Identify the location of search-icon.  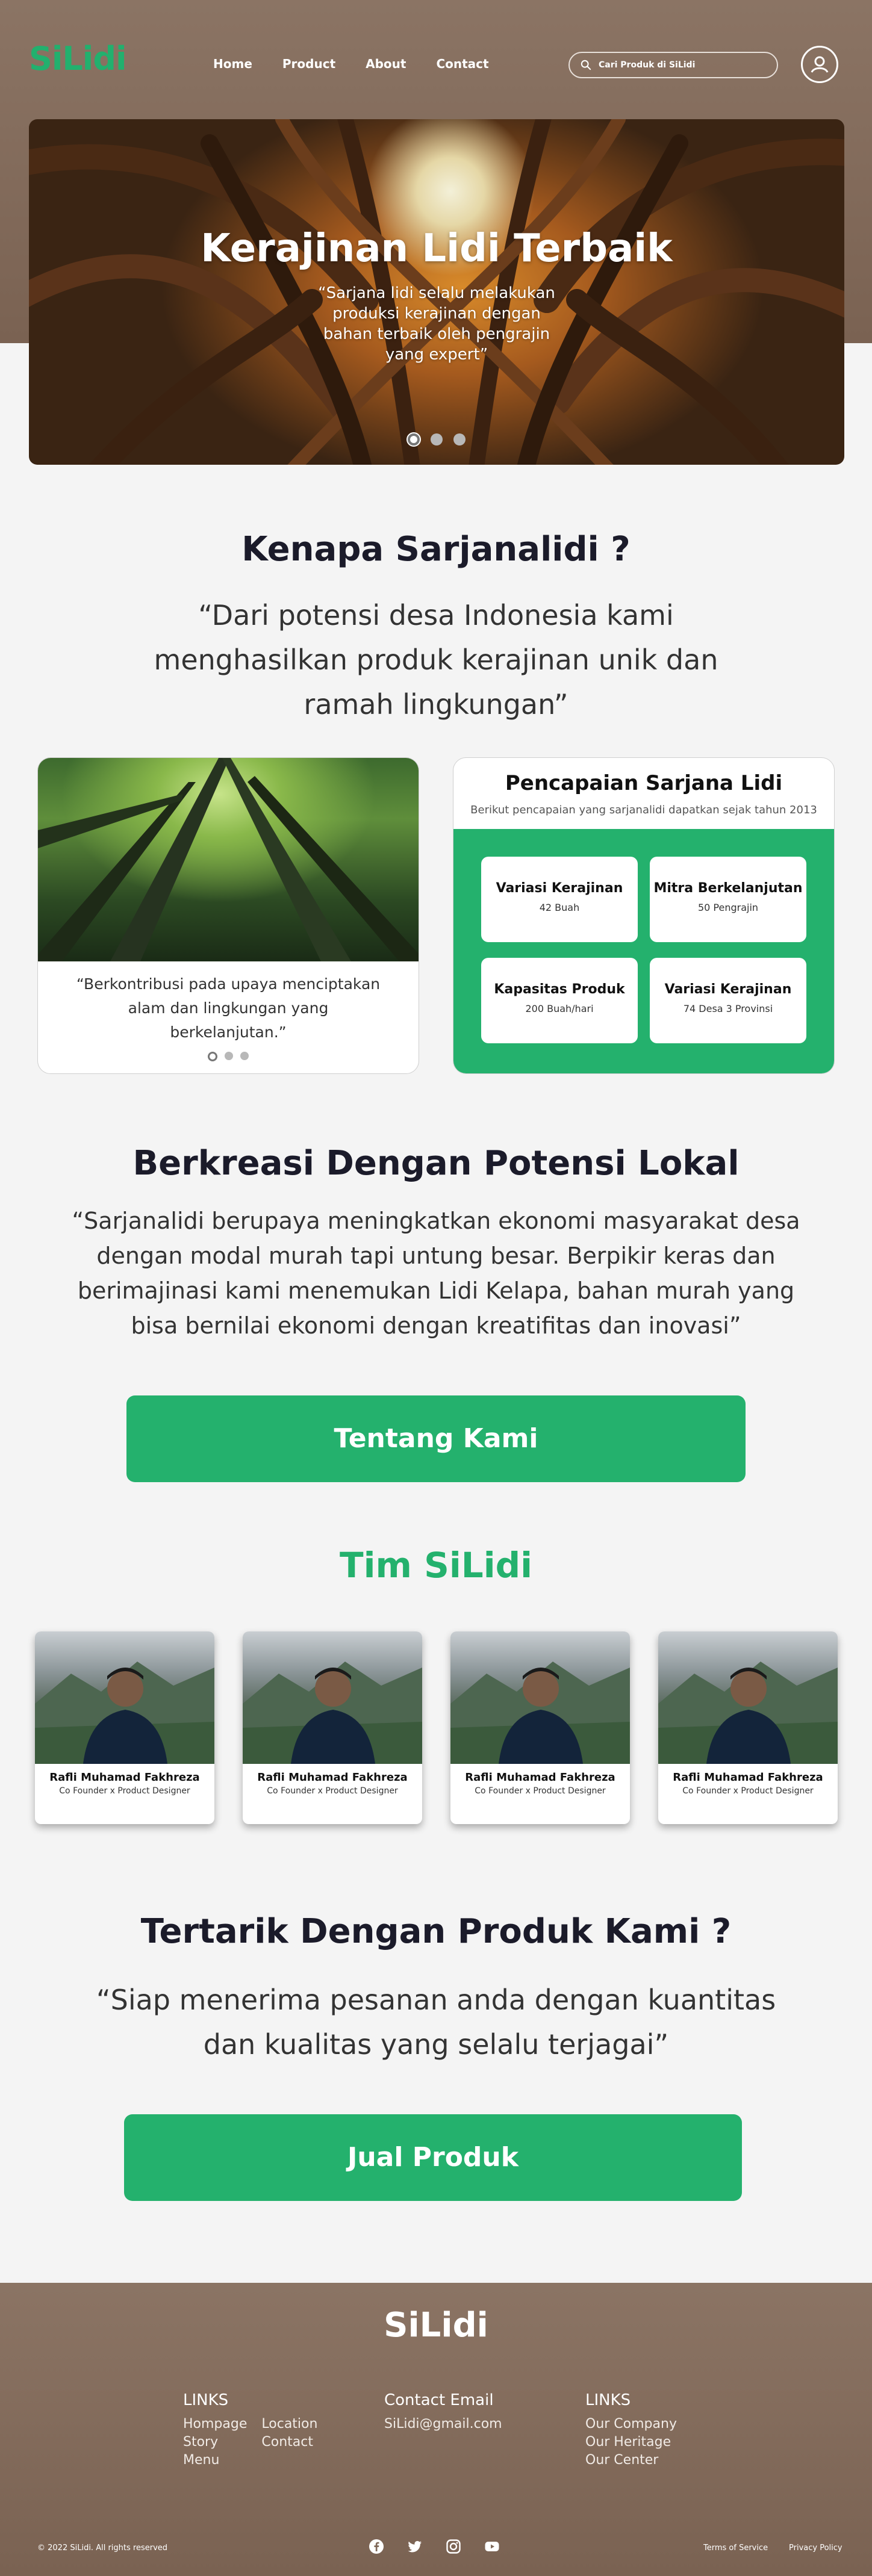
(586, 65).